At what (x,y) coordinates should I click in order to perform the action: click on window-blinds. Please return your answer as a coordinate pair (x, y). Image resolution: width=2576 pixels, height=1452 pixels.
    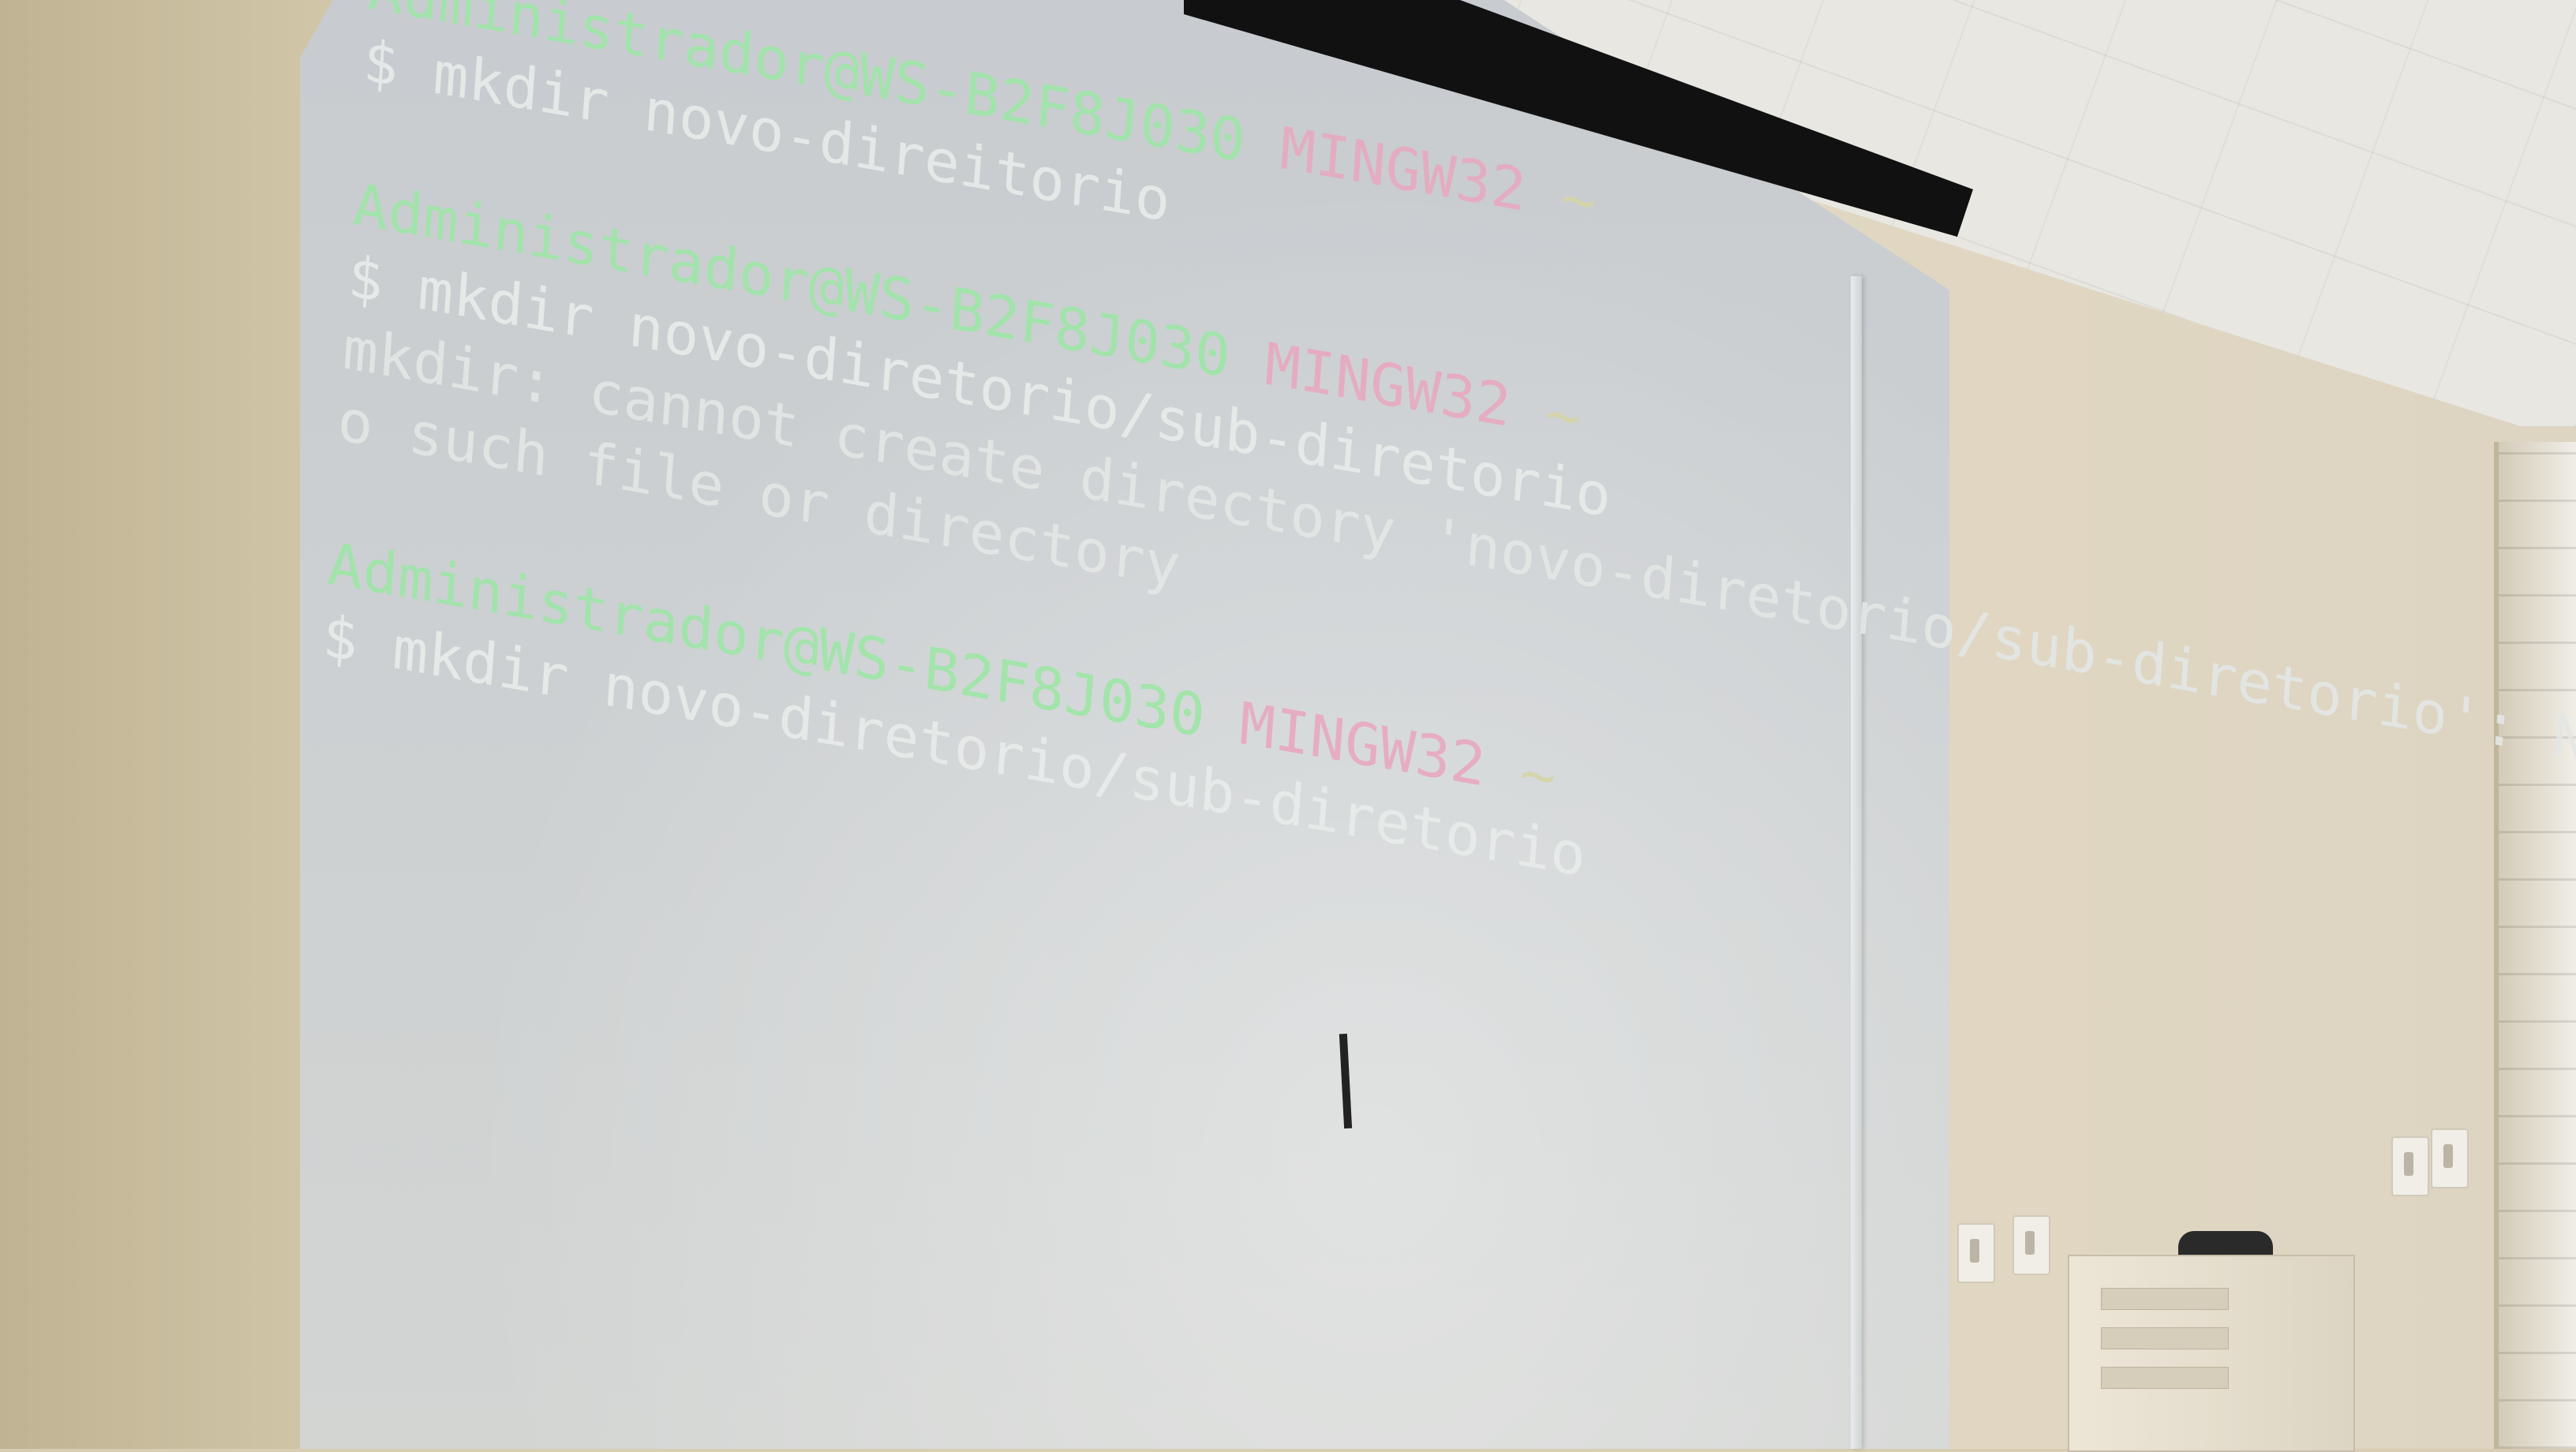
    Looking at the image, I should click on (2535, 945).